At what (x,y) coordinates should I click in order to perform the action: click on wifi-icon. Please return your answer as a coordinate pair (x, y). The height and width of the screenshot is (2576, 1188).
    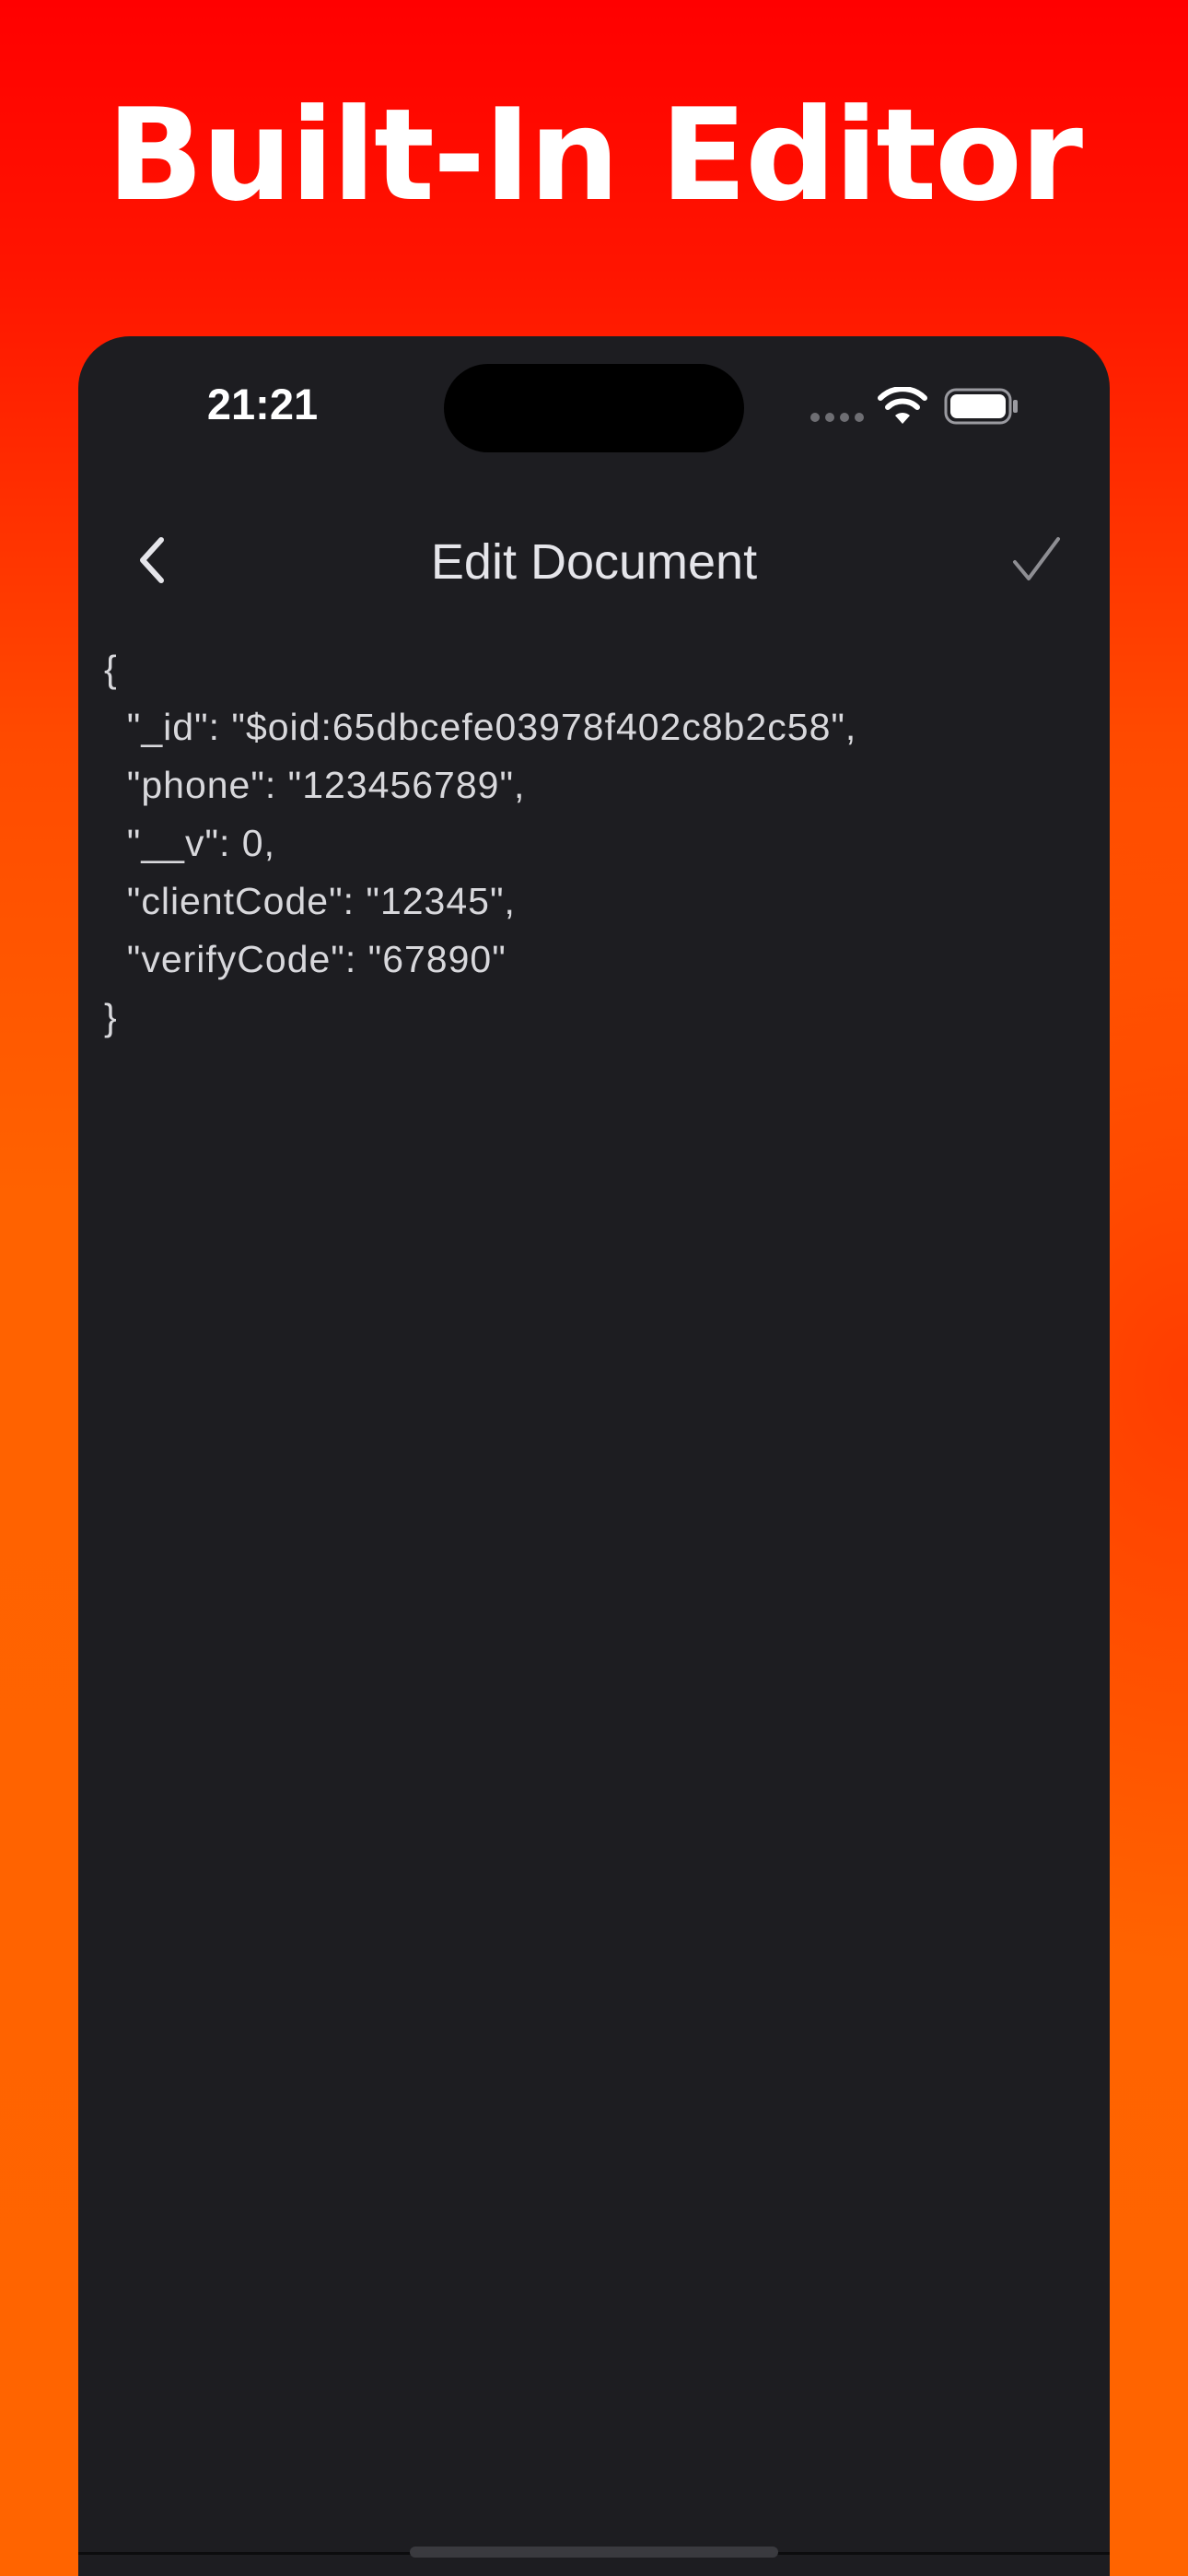
    Looking at the image, I should click on (903, 405).